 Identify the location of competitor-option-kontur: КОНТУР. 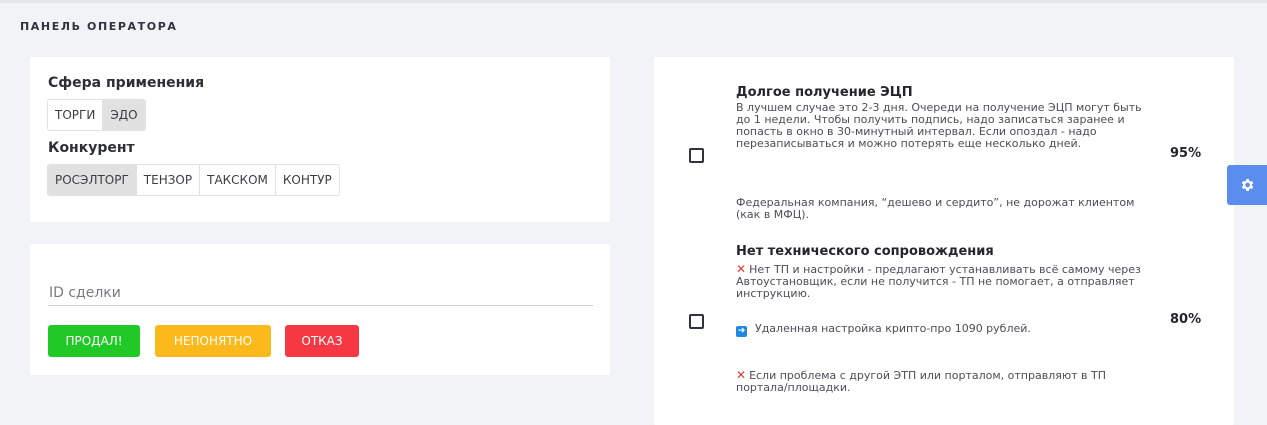
(307, 180).